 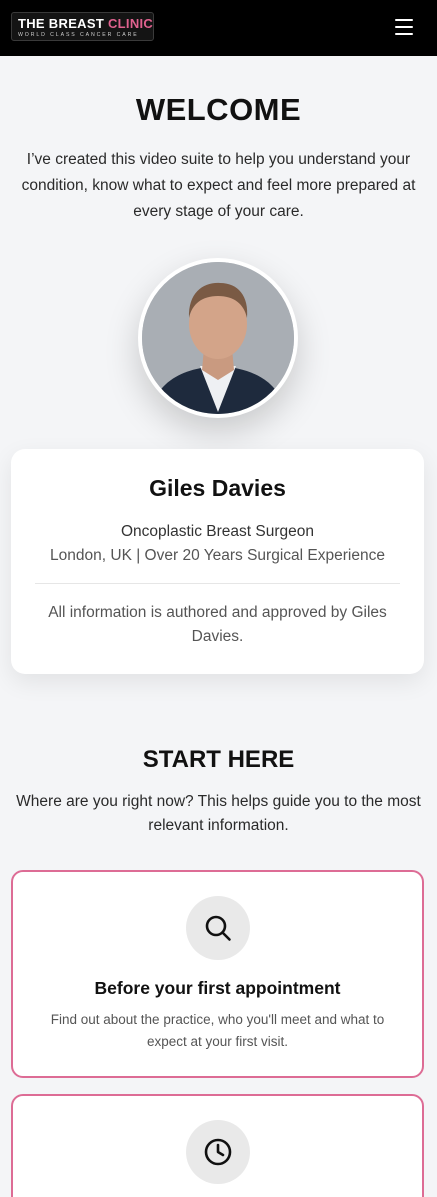 I want to click on hamburger-menu-icon, so click(x=404, y=27).